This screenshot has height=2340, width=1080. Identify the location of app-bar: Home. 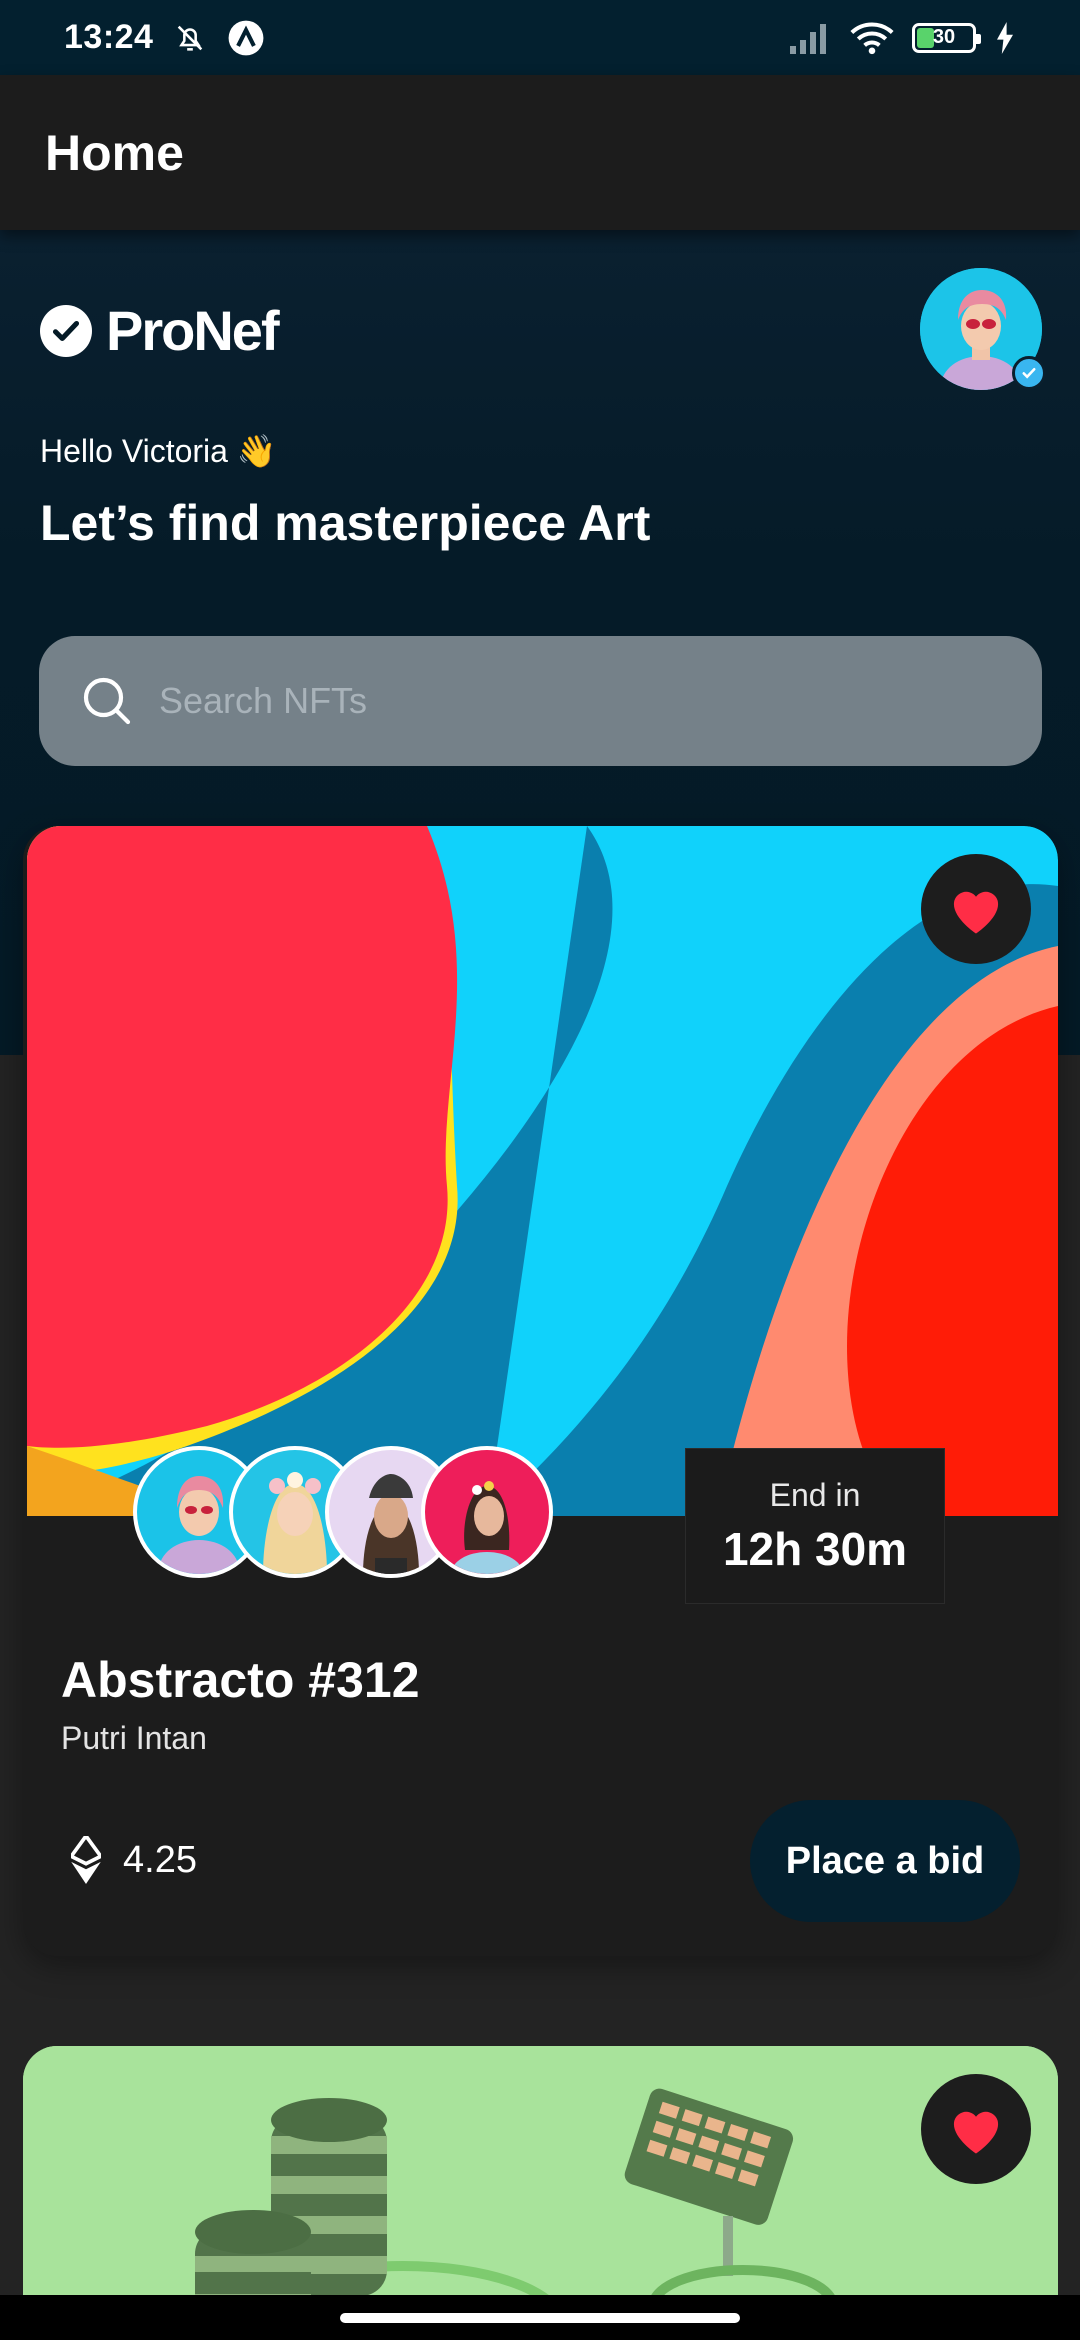
(540, 152).